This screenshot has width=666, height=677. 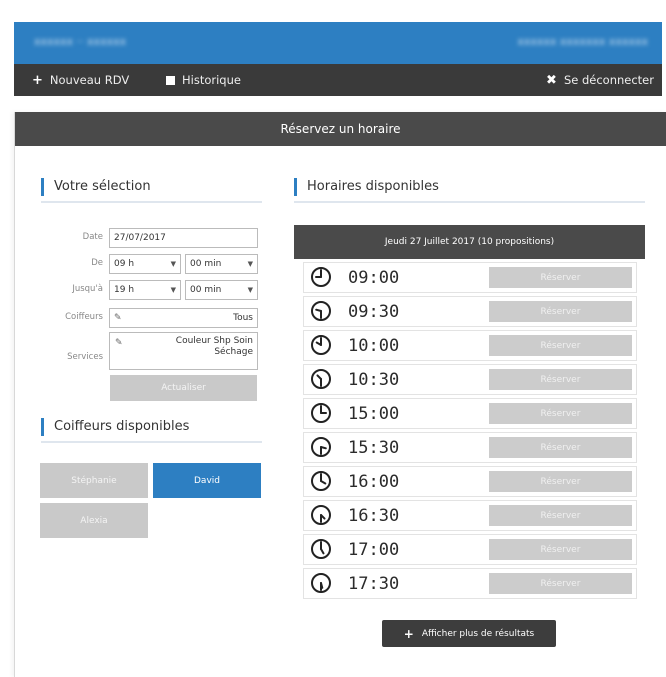 I want to click on time-slot: 10:00 Réserver, so click(x=470, y=345).